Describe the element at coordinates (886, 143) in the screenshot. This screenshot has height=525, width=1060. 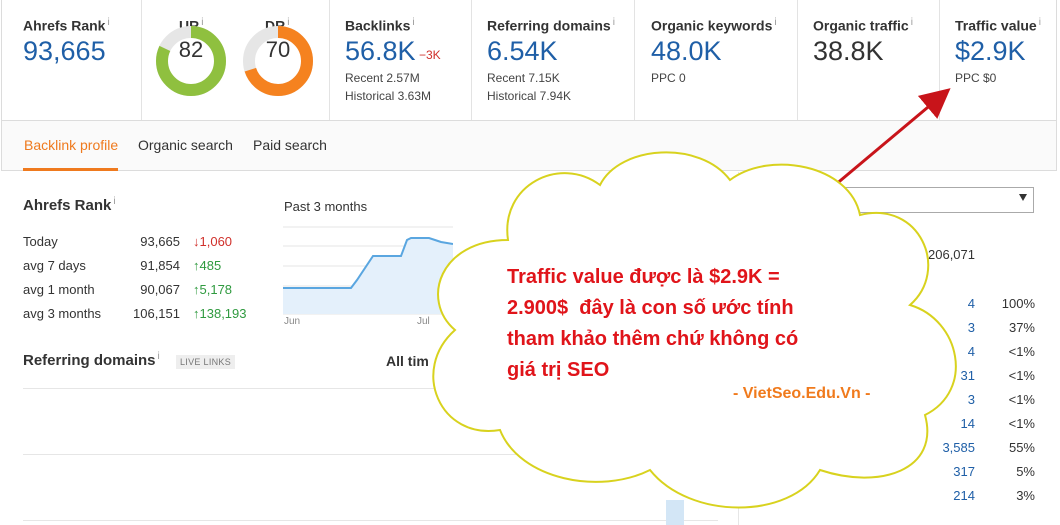
I see `annotation-arrow` at that location.